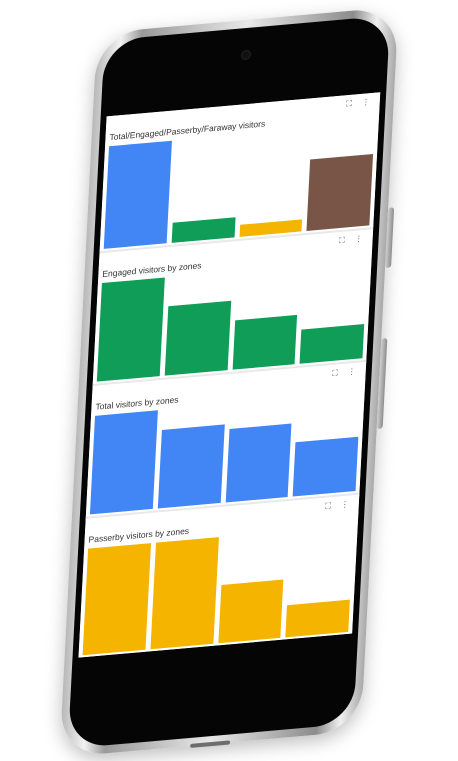 The image size is (458, 761). I want to click on camera-icon, so click(246, 55).